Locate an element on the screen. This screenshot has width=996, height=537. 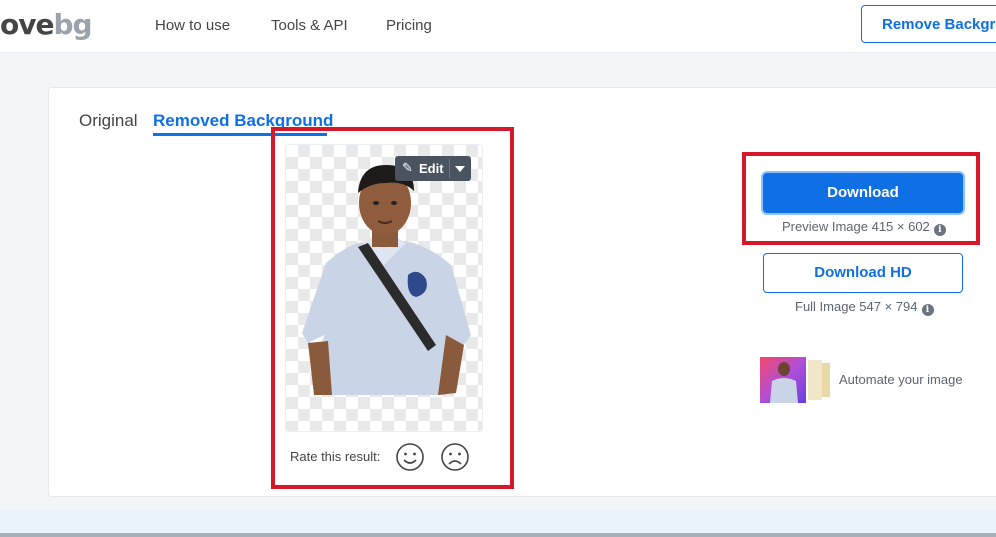
nav-pricing: Pricing is located at coordinates (409, 25).